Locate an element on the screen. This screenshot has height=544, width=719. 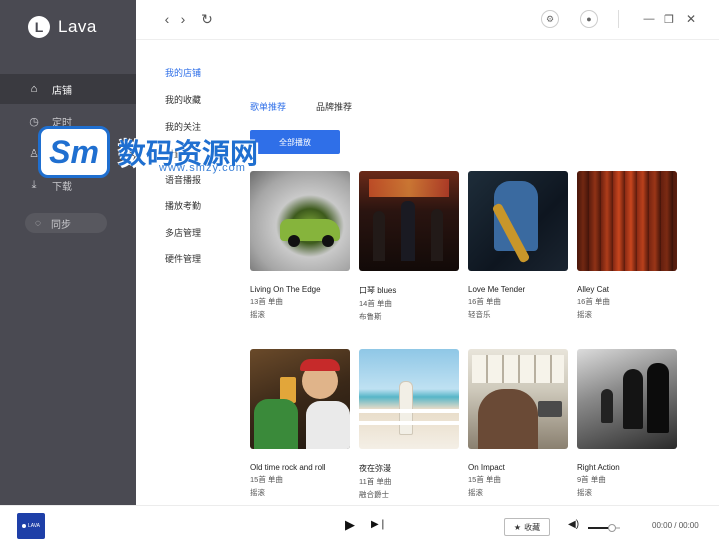
sidebar-item-store: ⌂ 店铺 is located at coordinates (68, 89).